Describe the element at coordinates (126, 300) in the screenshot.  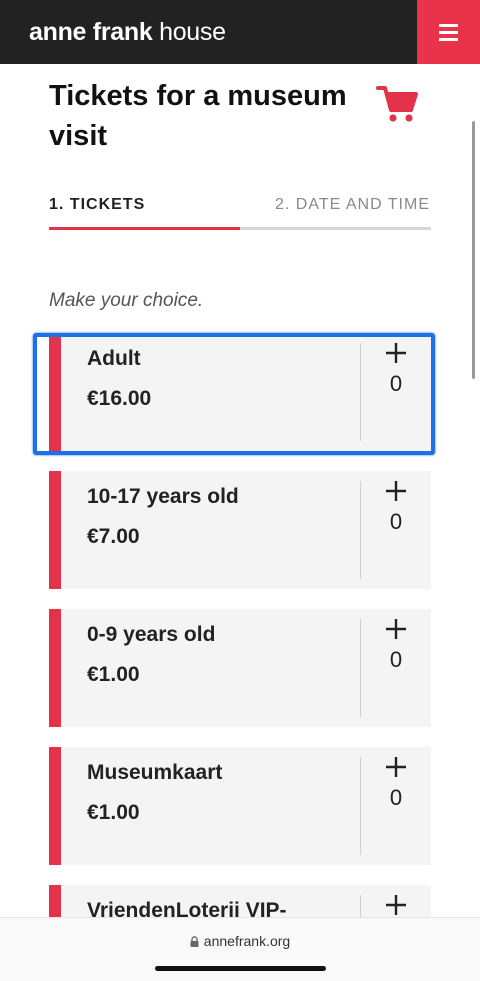
I see `choice-prompt: Make your choice.` at that location.